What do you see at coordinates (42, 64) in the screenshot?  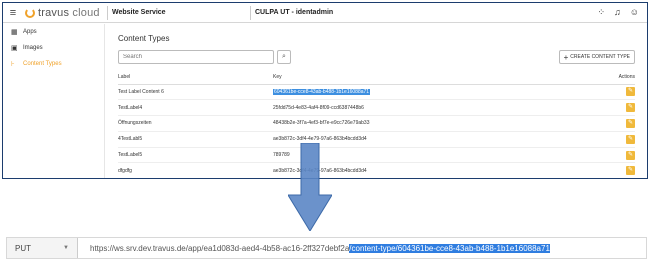 I see `sidebar-item-label: Content Types` at bounding box center [42, 64].